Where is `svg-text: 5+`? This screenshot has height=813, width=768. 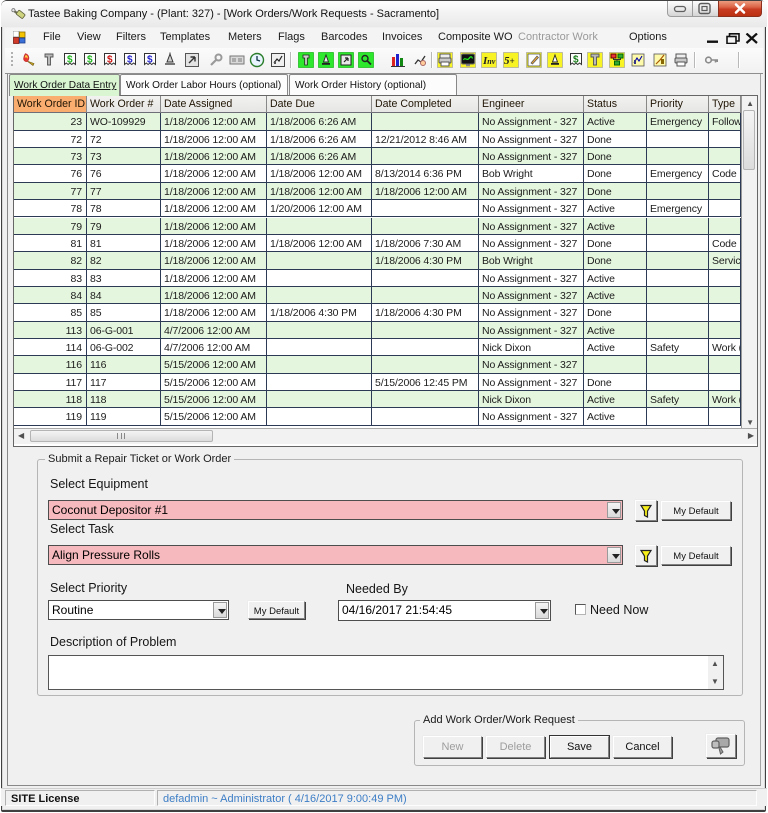 svg-text: 5+ is located at coordinates (509, 61).